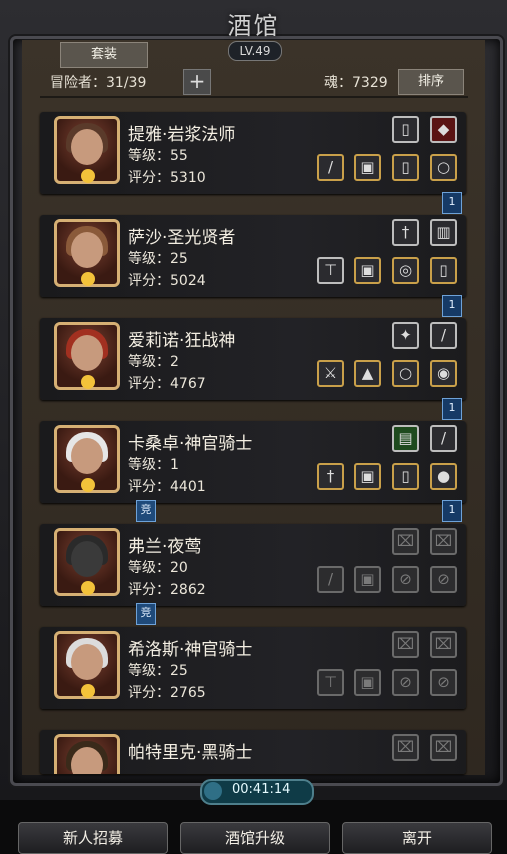 Image resolution: width=507 pixels, height=854 pixels. I want to click on hero-card: 卡桑卓·神官骑士 等级：1 评分：4401 ▤ / † ▣ ▯ ●, so click(253, 462).